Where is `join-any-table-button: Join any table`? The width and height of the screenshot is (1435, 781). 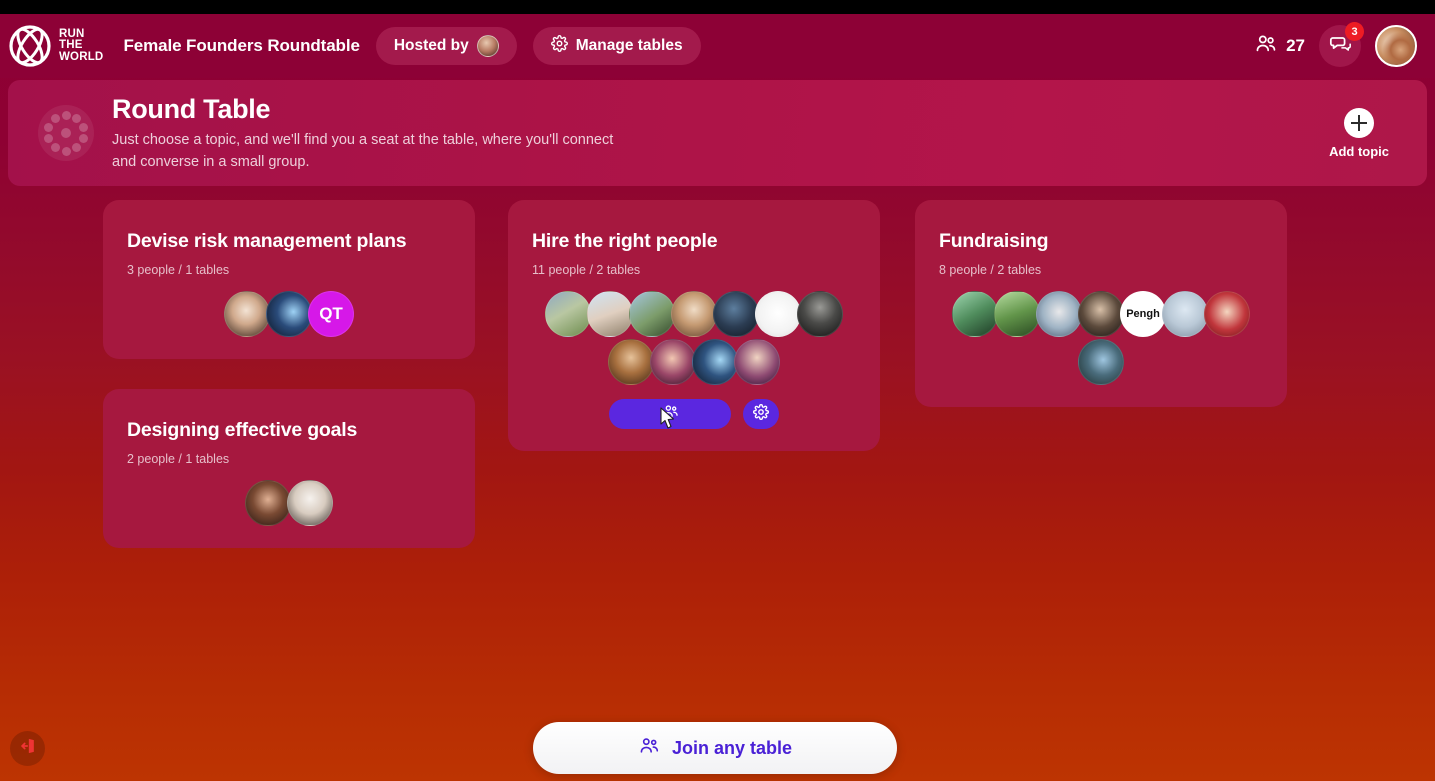
join-any-table-button: Join any table is located at coordinates (715, 748).